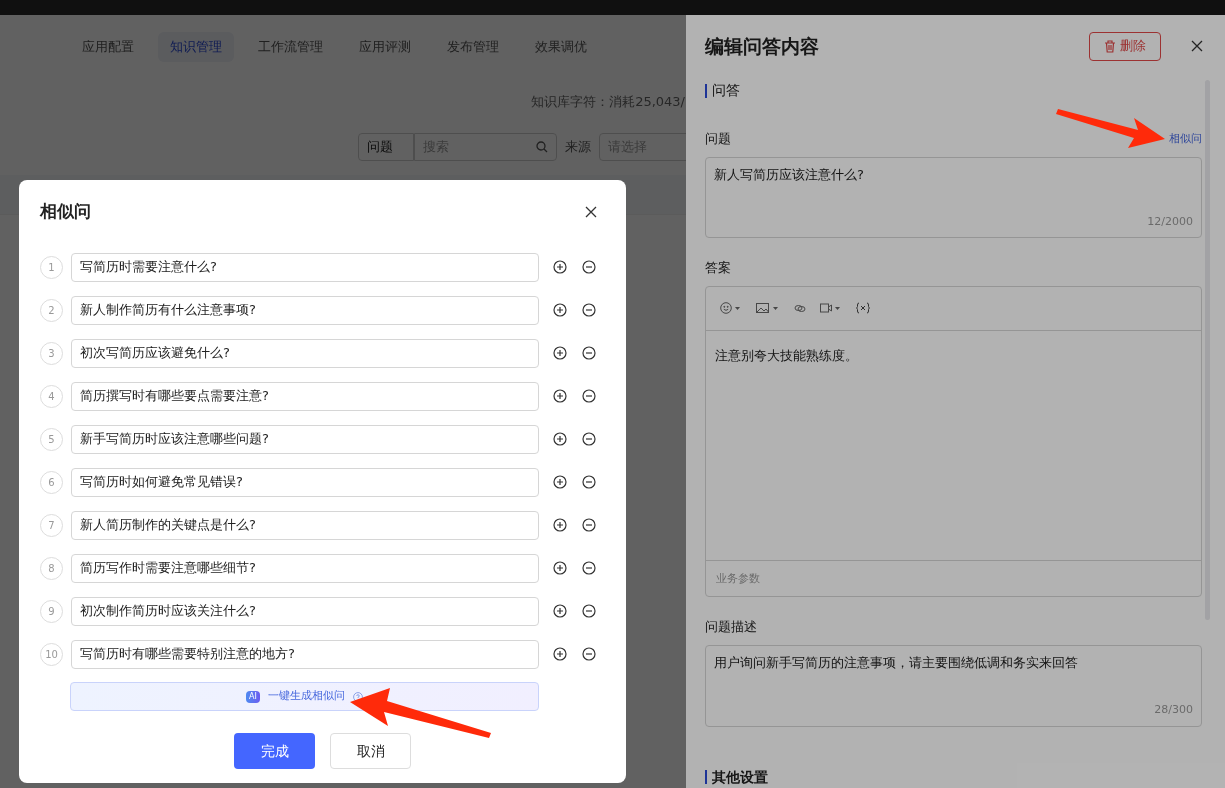 This screenshot has width=1225, height=788. I want to click on section-title: 问答, so click(726, 91).